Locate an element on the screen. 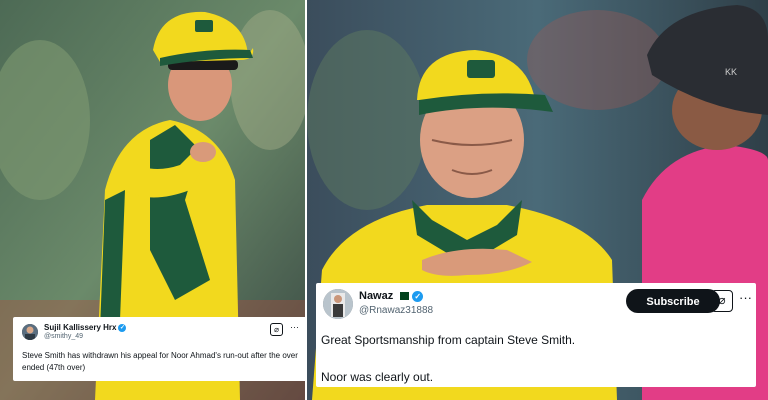 Image resolution: width=768 pixels, height=400 pixels. pakistan-flag-icon is located at coordinates (403, 296).